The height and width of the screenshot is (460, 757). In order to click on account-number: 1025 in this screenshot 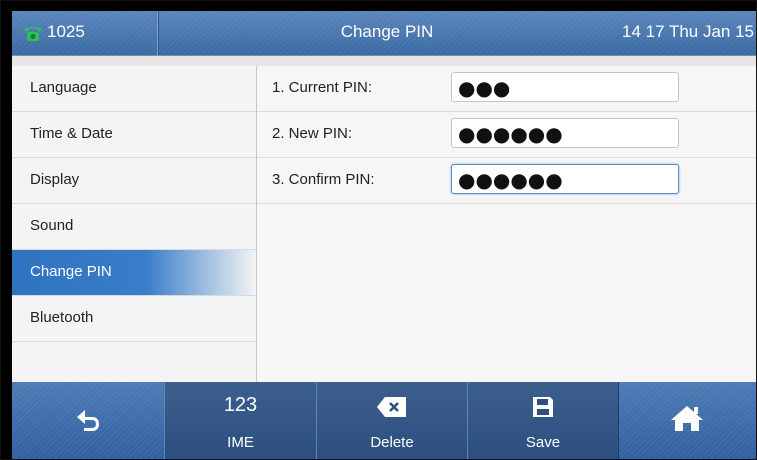, I will do `click(66, 31)`.